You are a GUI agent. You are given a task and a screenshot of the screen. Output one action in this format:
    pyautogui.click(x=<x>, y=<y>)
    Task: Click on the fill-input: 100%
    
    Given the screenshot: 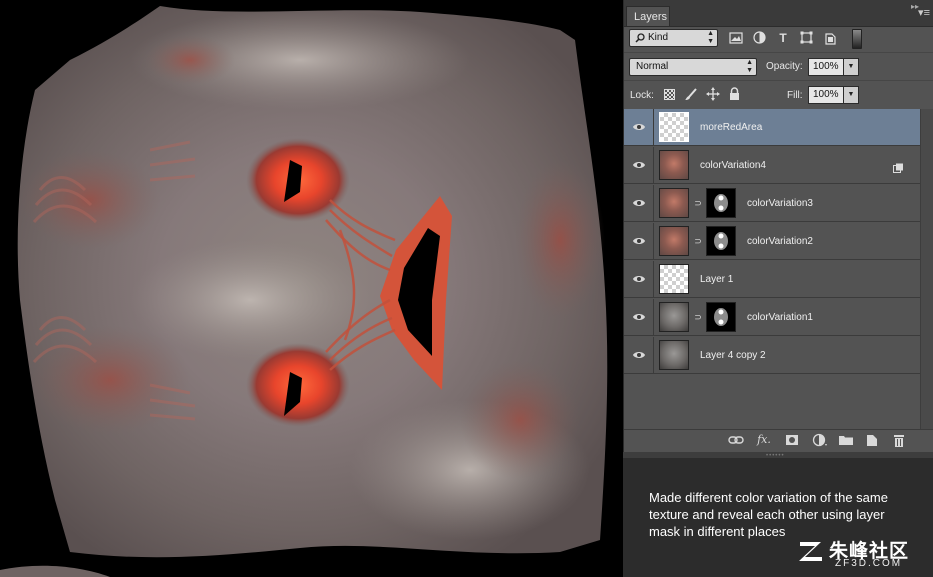 What is the action you would take?
    pyautogui.click(x=826, y=95)
    